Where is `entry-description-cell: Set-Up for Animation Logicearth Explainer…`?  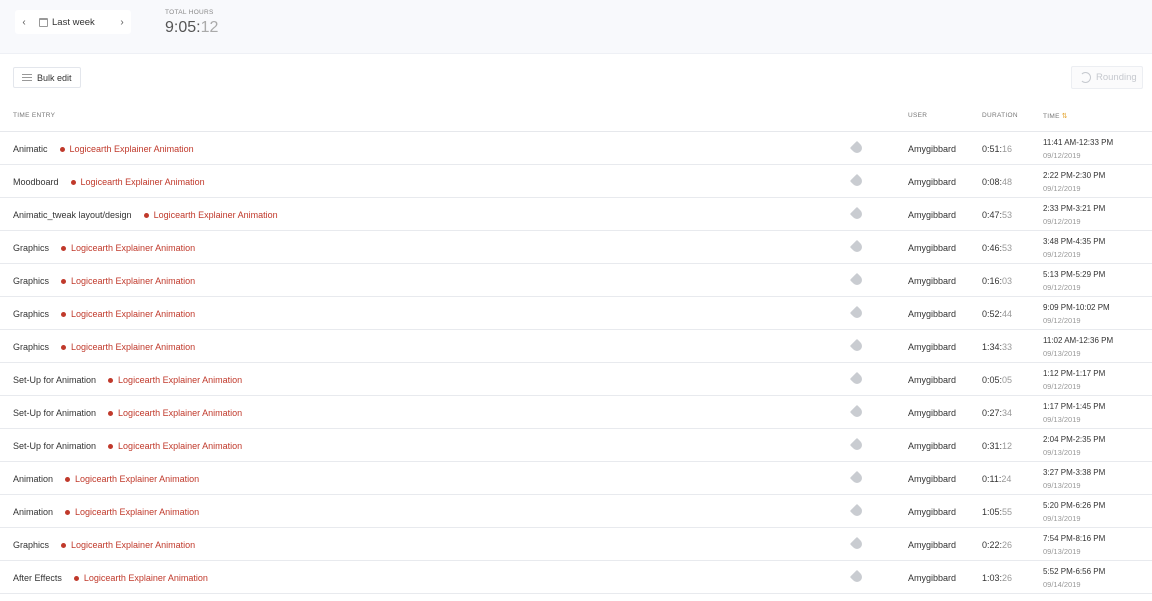
entry-description-cell: Set-Up for Animation Logicearth Explainer… is located at coordinates (127, 380).